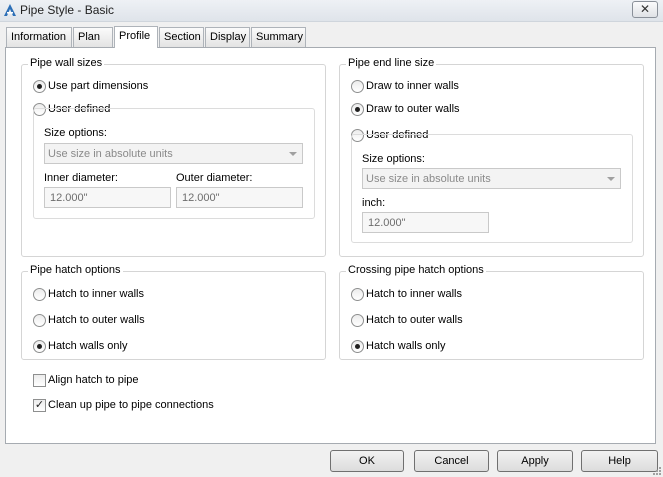 The image size is (663, 477). I want to click on checkbox-icon, so click(39, 380).